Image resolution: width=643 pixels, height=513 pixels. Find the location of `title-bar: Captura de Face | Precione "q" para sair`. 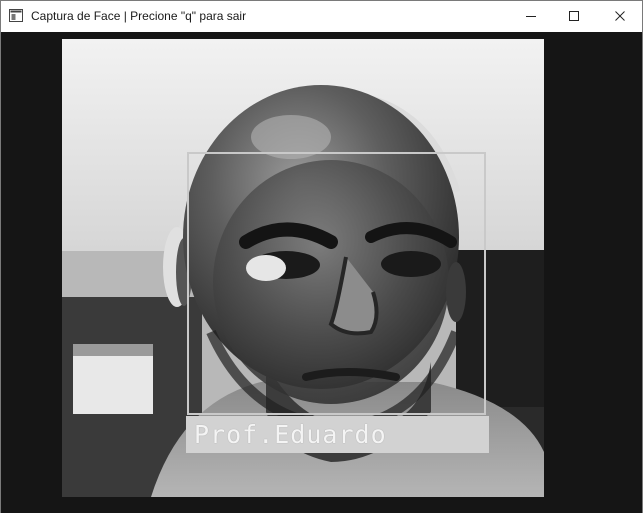

title-bar: Captura de Face | Precione "q" para sair is located at coordinates (321, 16).